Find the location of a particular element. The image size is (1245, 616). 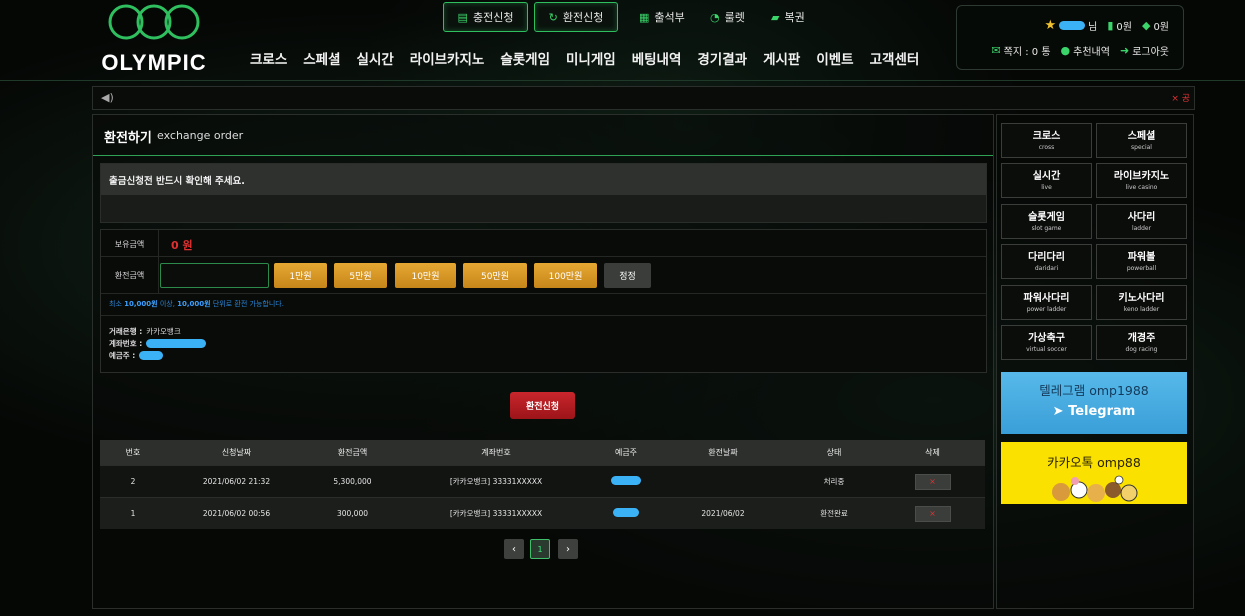

logout-link: ➜ 로그아웃 is located at coordinates (1144, 50).